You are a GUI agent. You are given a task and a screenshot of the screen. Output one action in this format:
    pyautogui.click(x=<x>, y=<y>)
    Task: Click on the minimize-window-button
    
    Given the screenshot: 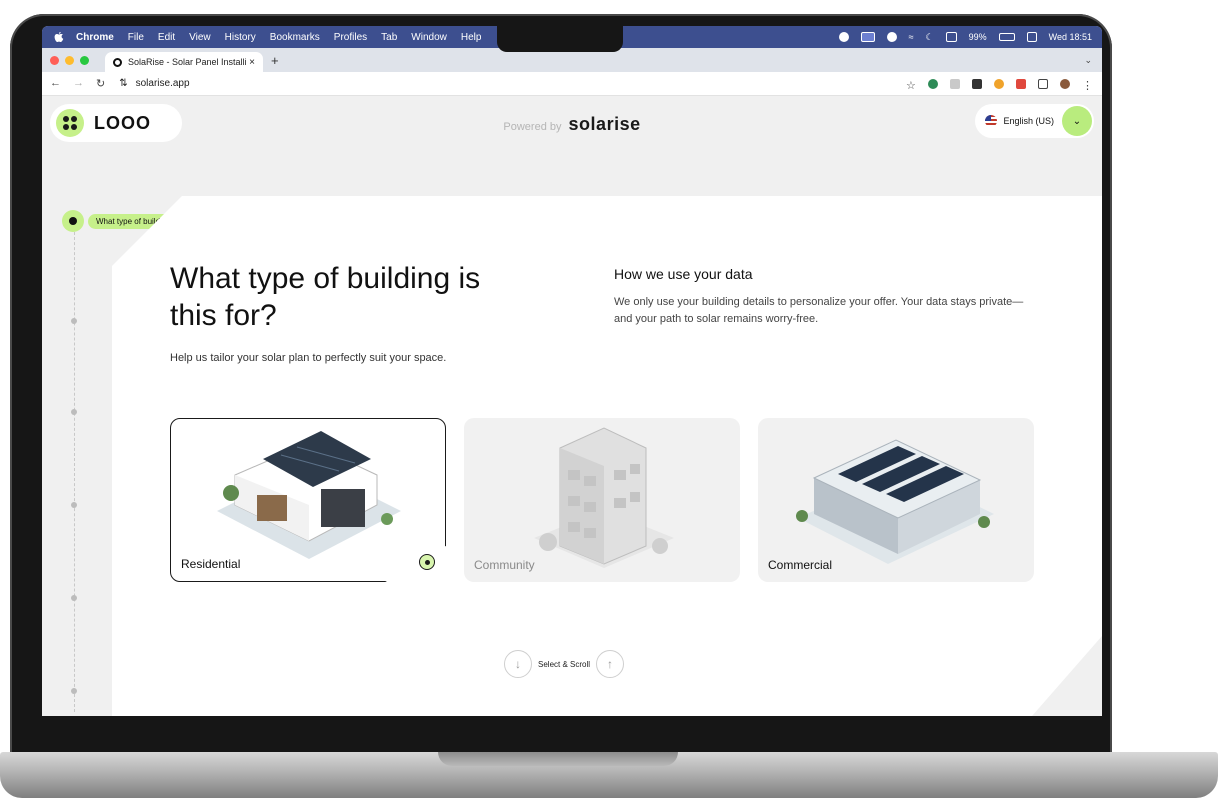 What is the action you would take?
    pyautogui.click(x=69, y=60)
    